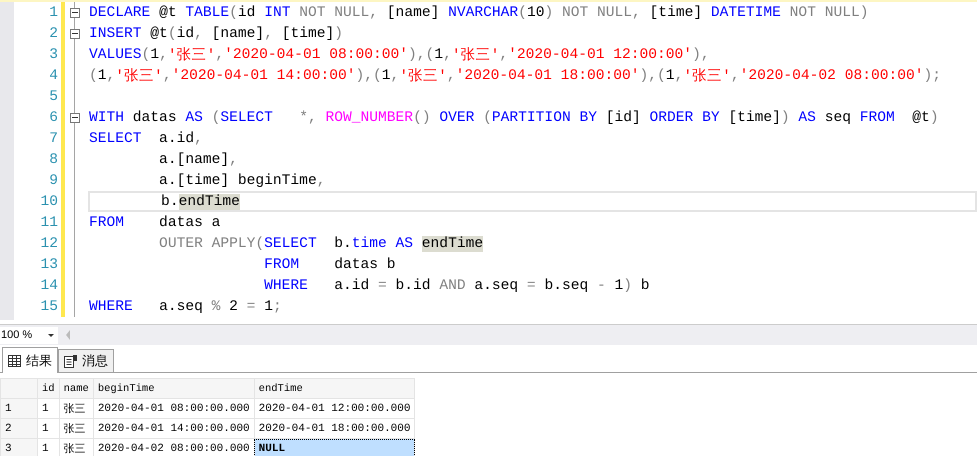  What do you see at coordinates (173, 388) in the screenshot?
I see `column-header: beginTime` at bounding box center [173, 388].